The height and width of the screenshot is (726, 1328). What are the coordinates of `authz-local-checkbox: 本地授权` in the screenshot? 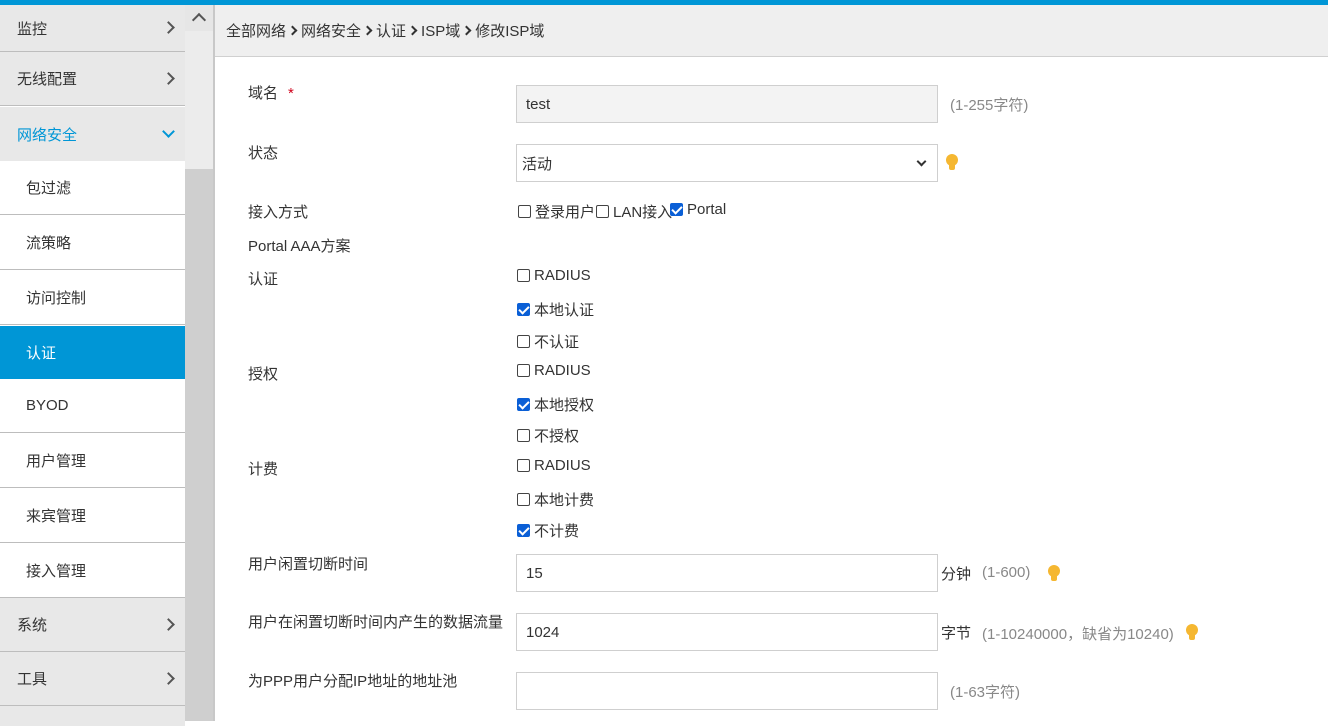 It's located at (555, 404).